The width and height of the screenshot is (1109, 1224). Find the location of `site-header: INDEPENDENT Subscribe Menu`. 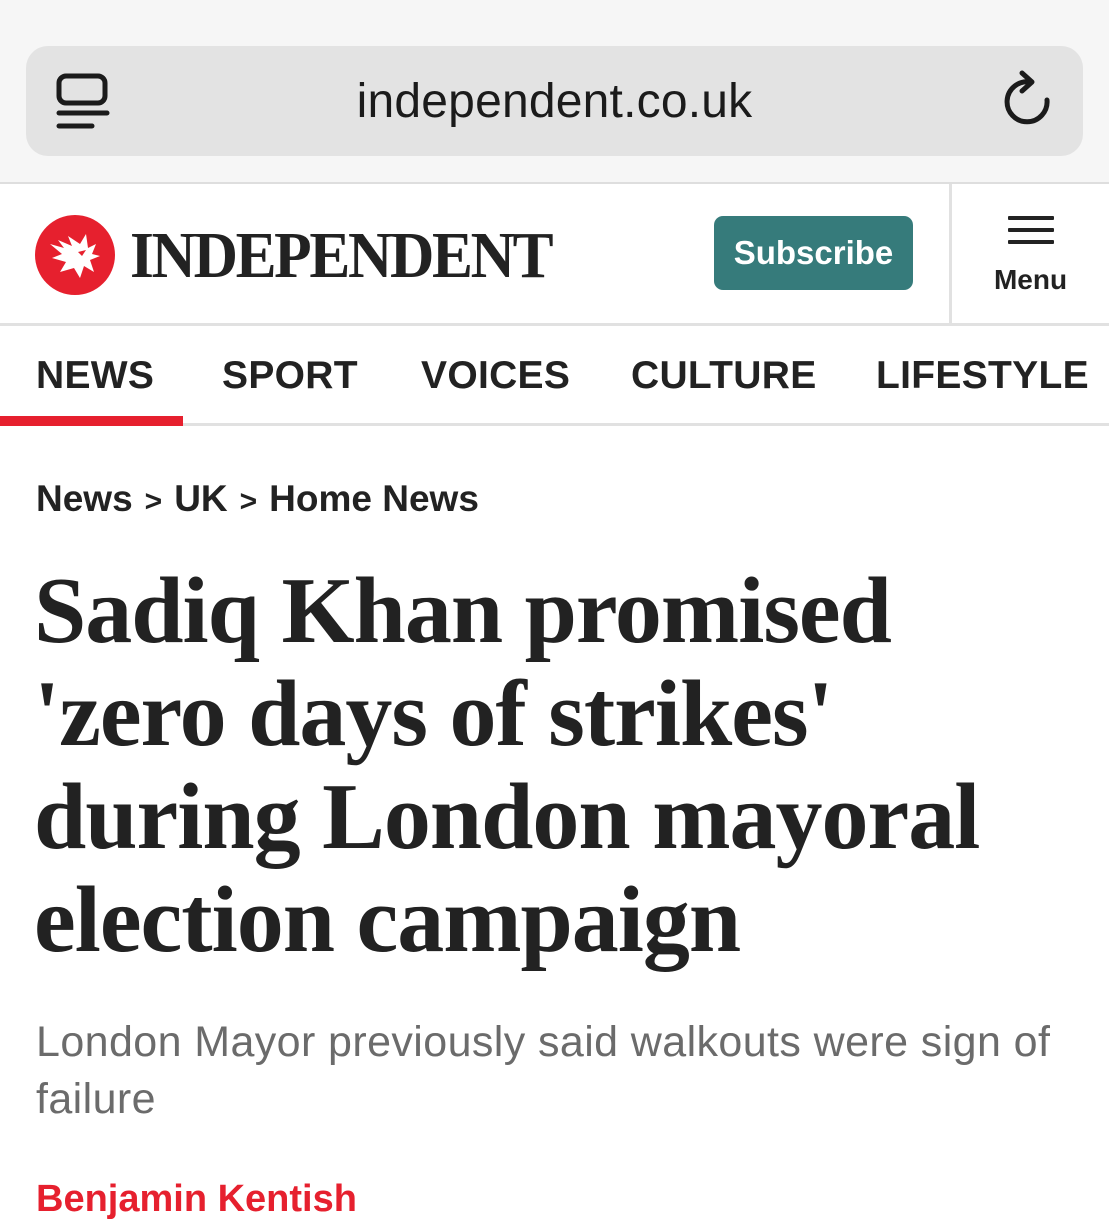

site-header: INDEPENDENT Subscribe Menu is located at coordinates (554, 255).